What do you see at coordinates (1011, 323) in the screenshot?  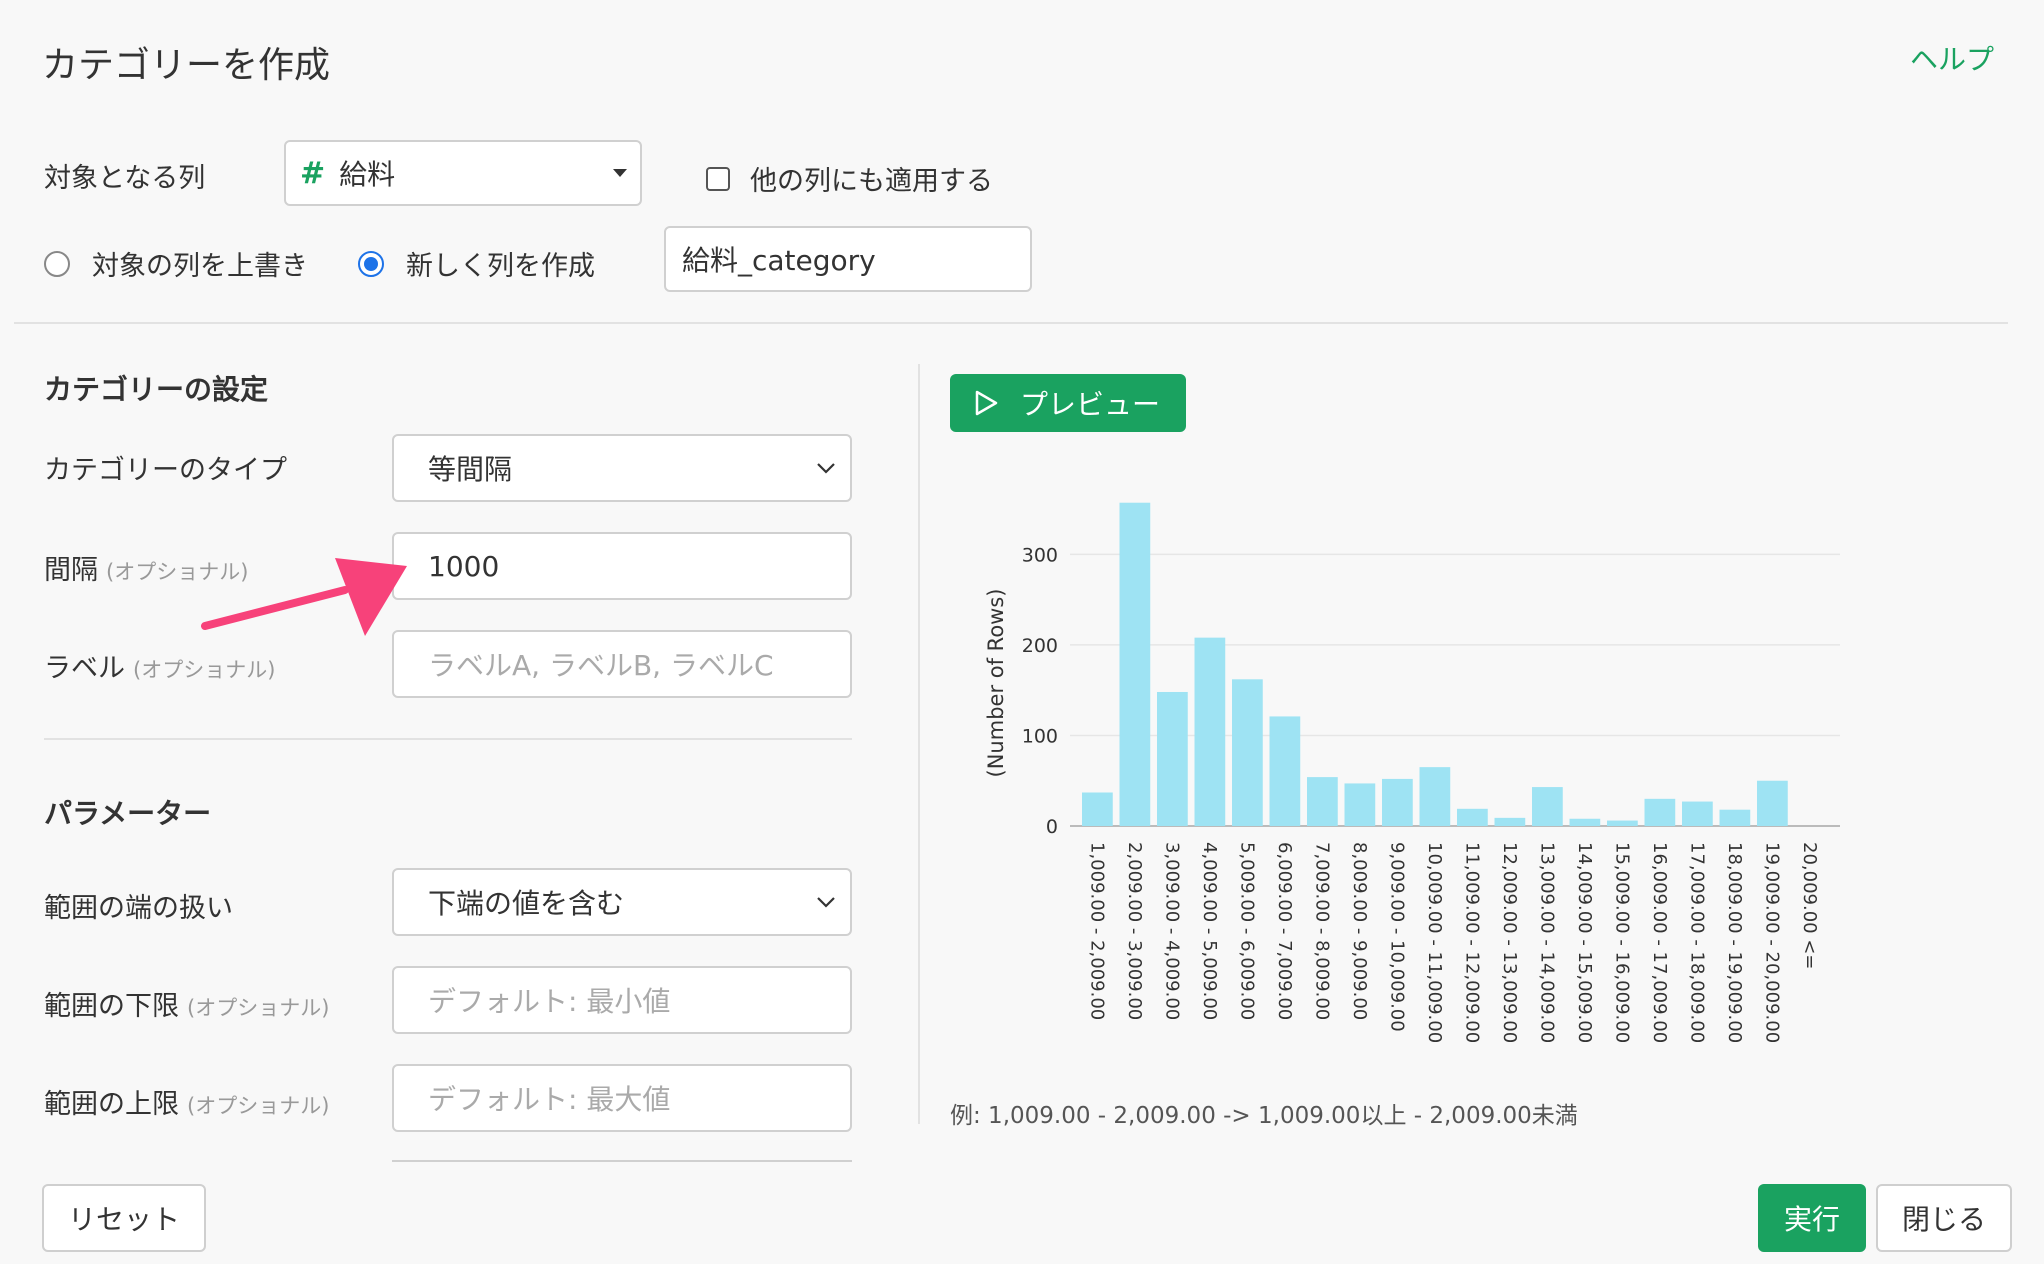 I see `top-divider` at bounding box center [1011, 323].